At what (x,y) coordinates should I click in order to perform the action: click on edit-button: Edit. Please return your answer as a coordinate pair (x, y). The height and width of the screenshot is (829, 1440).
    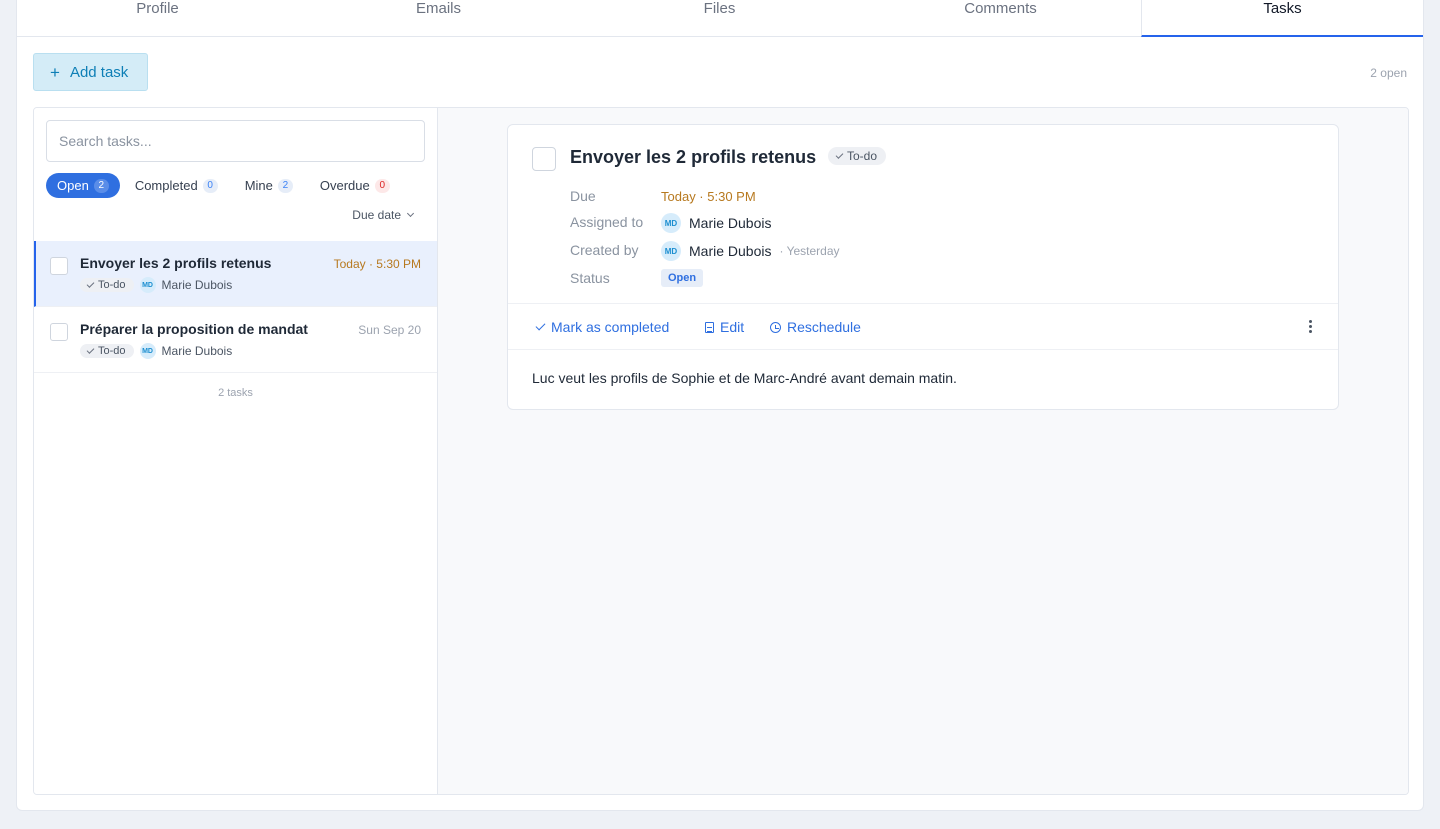
    Looking at the image, I should click on (724, 327).